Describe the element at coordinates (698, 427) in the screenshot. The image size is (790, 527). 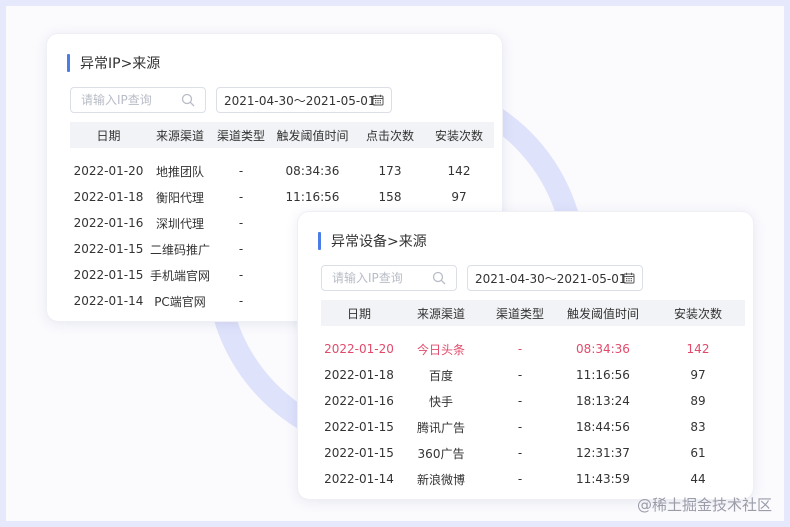
I see `cell-installs: 83` at that location.